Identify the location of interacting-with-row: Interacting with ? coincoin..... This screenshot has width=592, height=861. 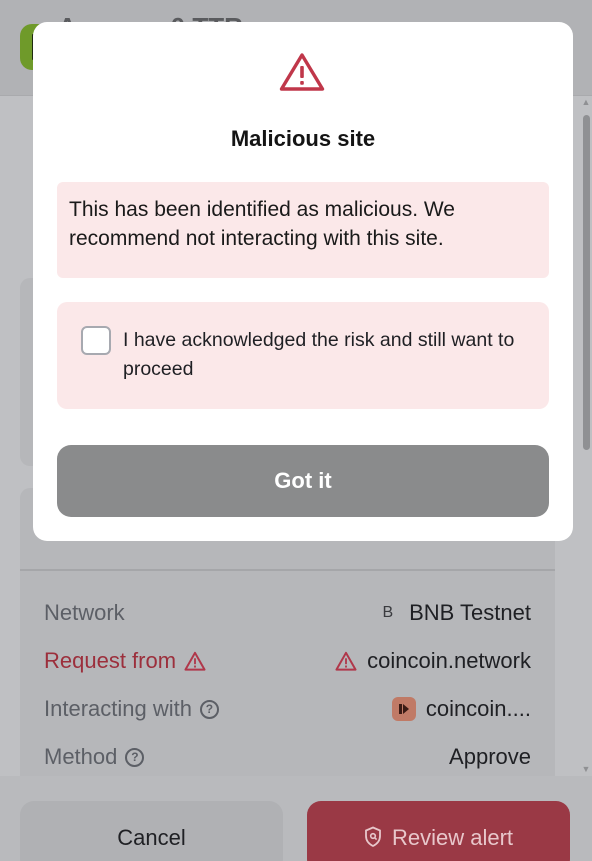
(287, 709).